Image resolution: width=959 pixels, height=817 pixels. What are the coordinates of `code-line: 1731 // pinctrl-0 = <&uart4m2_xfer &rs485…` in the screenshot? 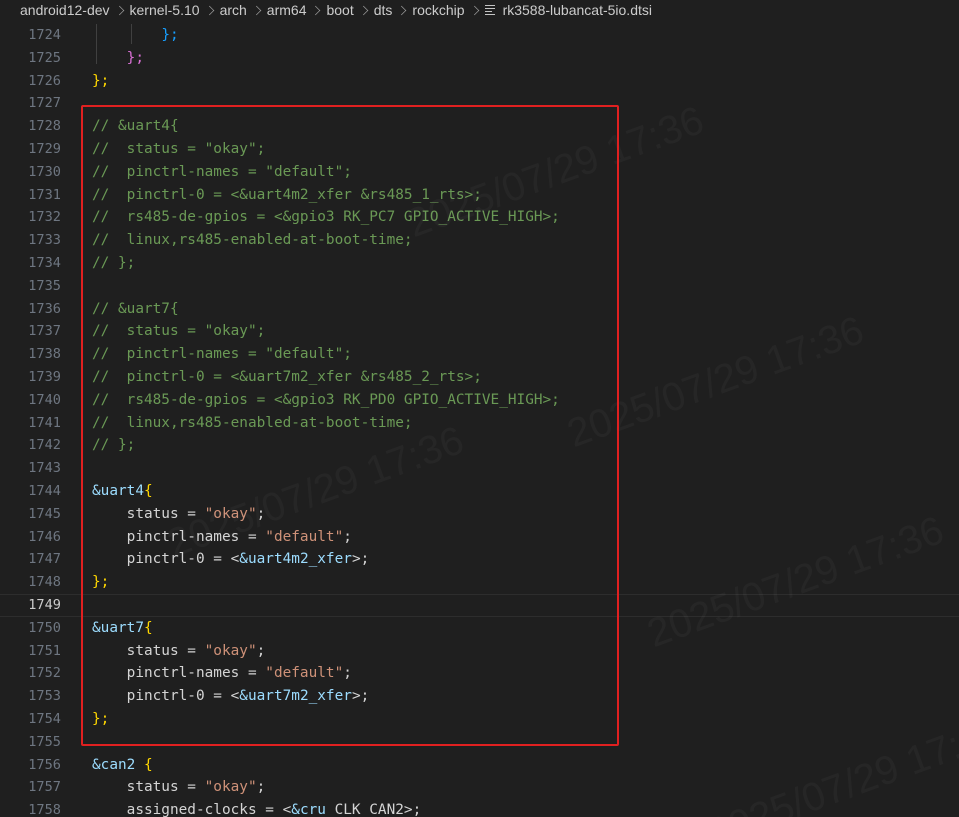 It's located at (479, 195).